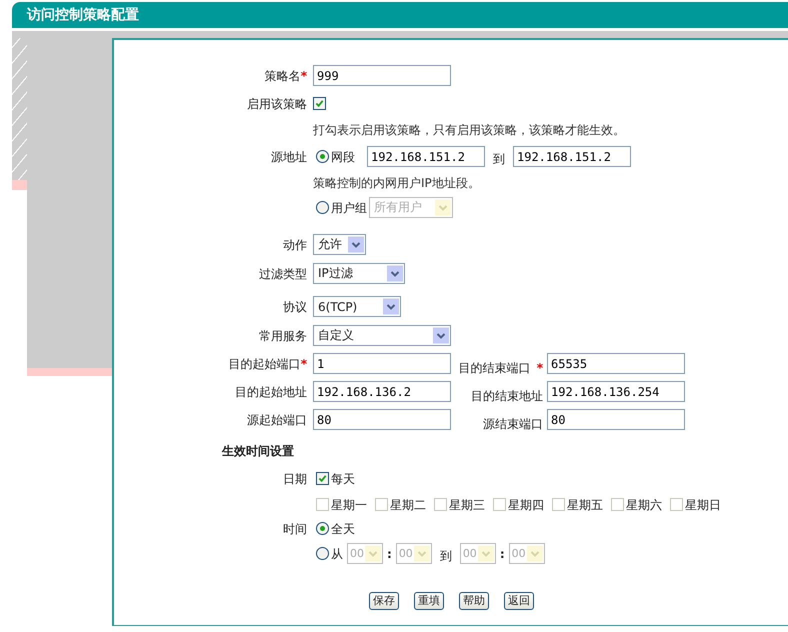 This screenshot has width=788, height=632. Describe the element at coordinates (357, 306) in the screenshot. I see `dropdown: 6(TCP)` at that location.